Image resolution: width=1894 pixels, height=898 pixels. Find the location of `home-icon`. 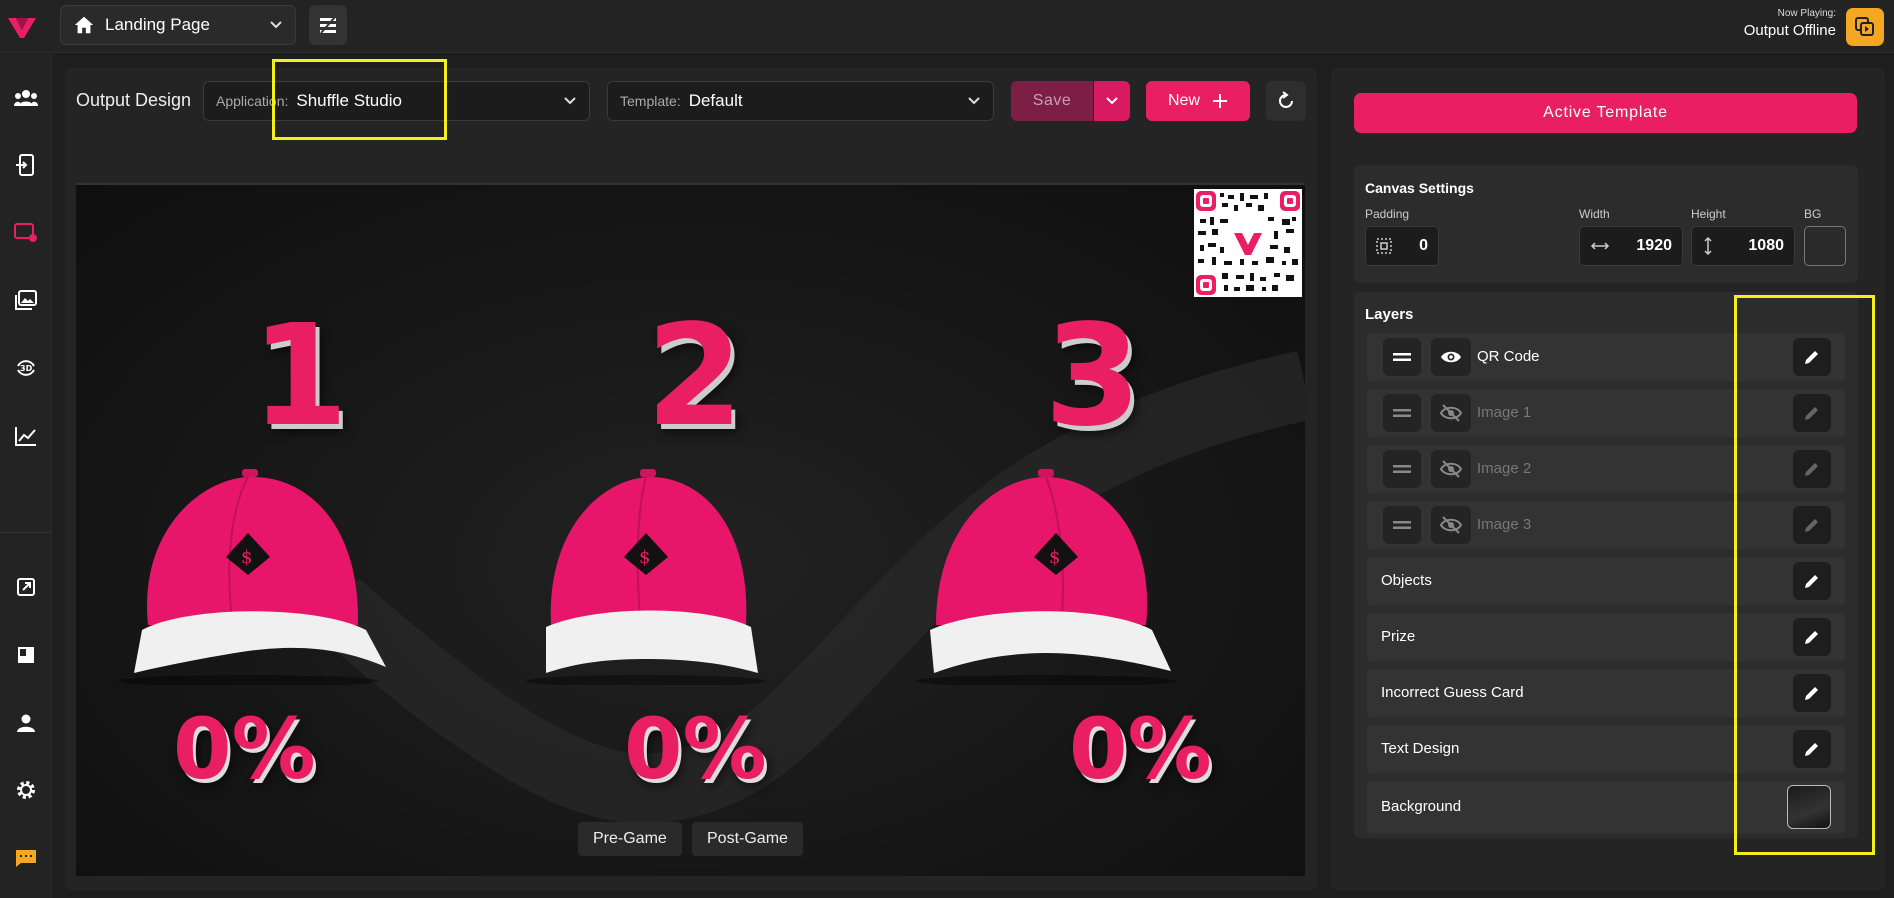

home-icon is located at coordinates (84, 25).